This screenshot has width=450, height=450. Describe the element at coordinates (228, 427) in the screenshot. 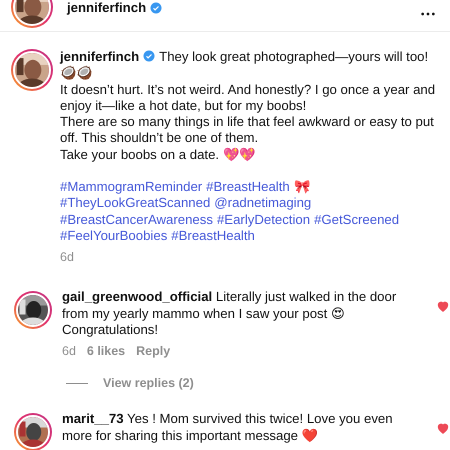

I see `comment-text: marit__73 Yes ! Mom survived this twice! Love you even more for sharing this important message ❤` at that location.